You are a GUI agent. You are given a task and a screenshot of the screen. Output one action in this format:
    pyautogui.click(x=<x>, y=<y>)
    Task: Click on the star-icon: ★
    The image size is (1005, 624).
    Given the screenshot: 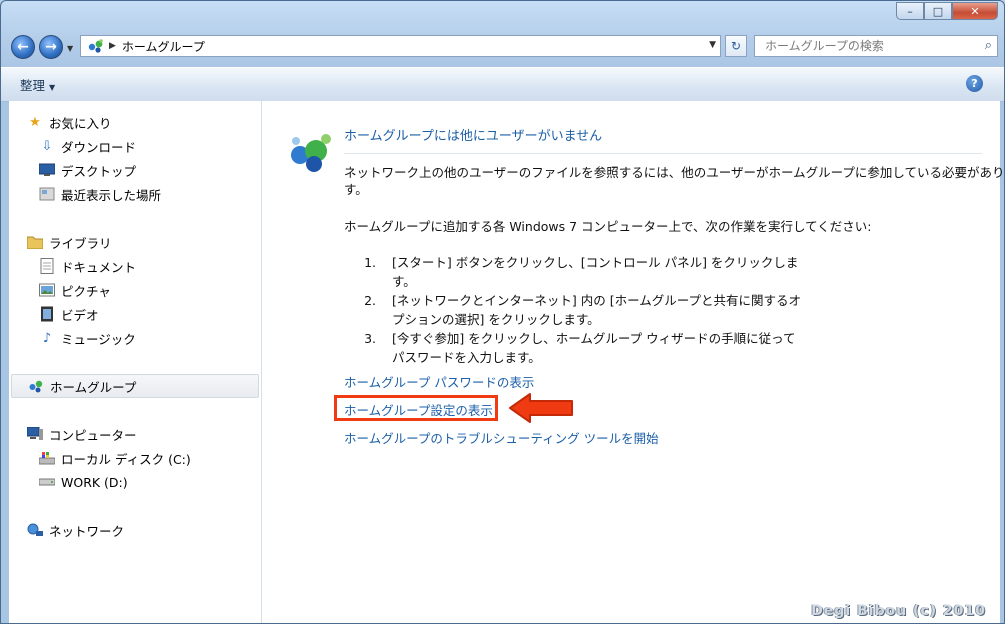 What is the action you would take?
    pyautogui.click(x=35, y=122)
    